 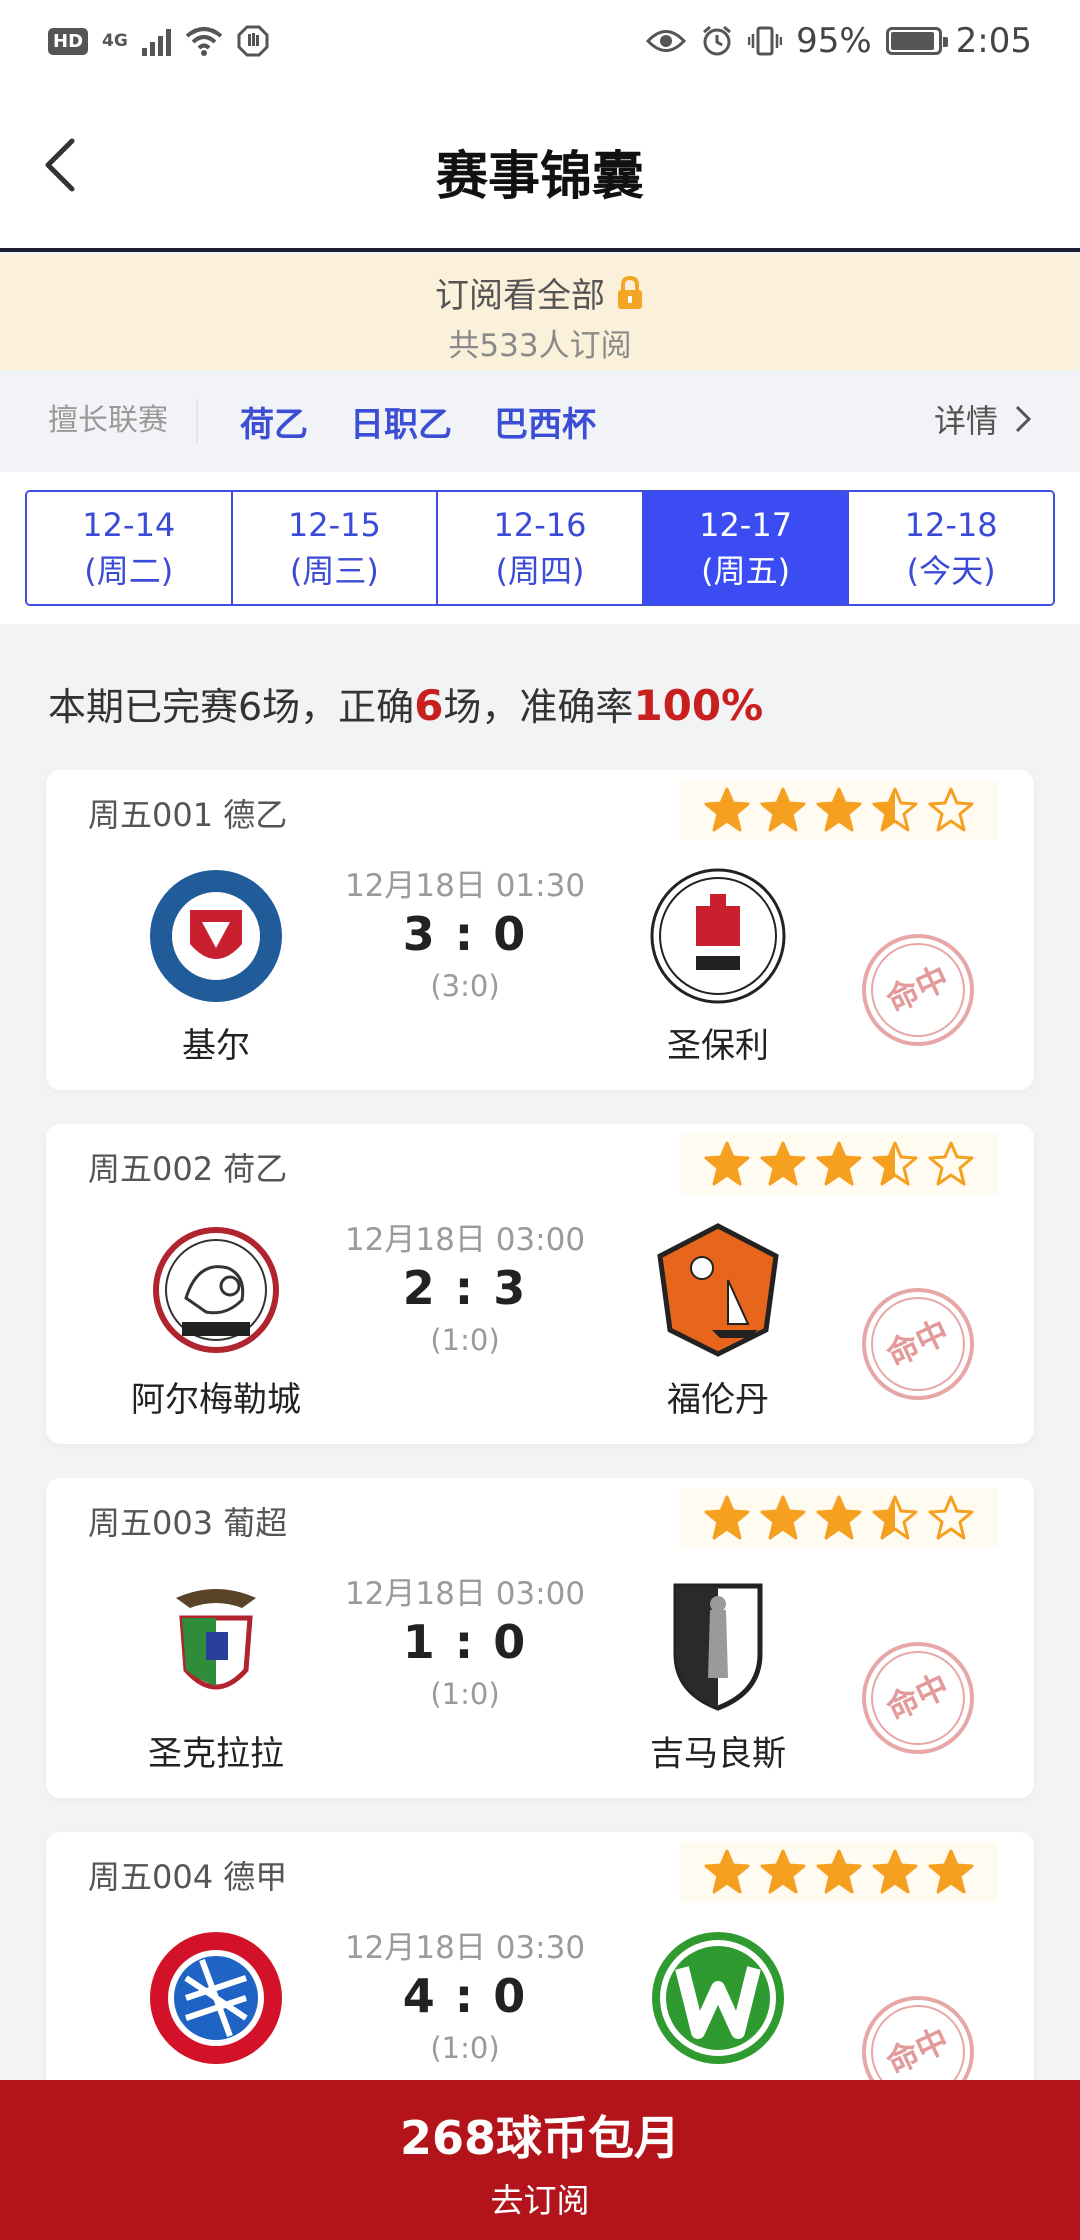 What do you see at coordinates (68, 41) in the screenshot?
I see `hd-icon: HD` at bounding box center [68, 41].